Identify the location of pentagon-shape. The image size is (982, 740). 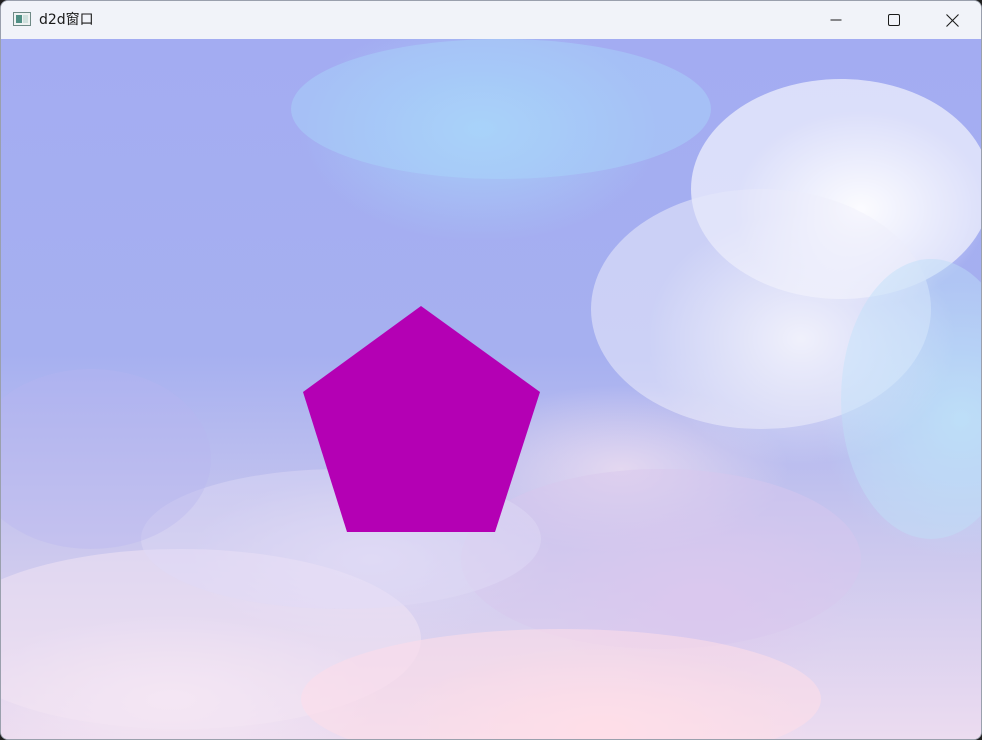
(421, 419).